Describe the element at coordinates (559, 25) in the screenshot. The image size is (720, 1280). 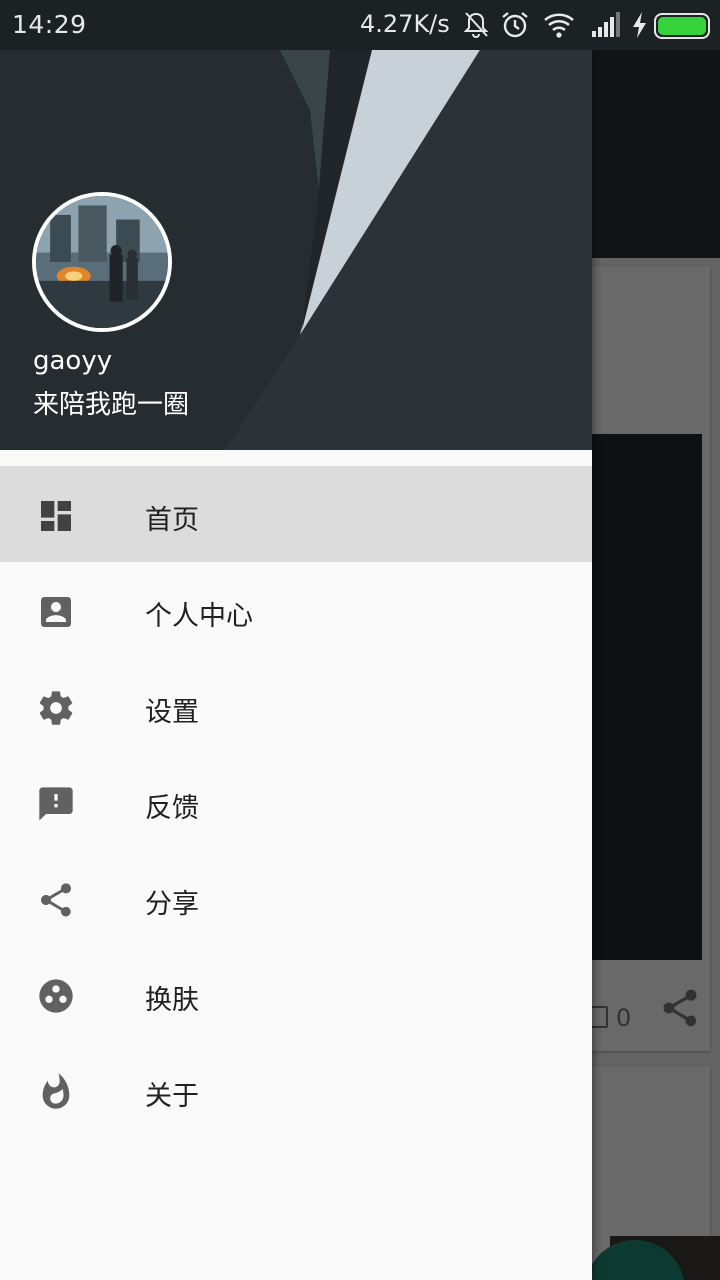
I see `wifi-icon` at that location.